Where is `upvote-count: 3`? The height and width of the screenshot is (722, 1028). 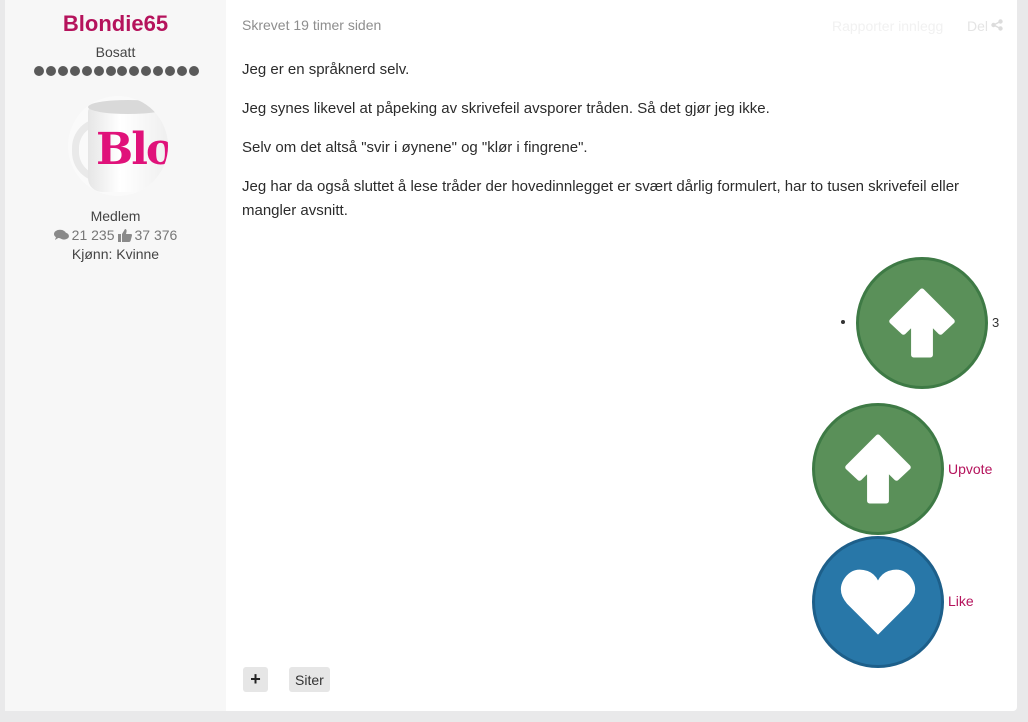 upvote-count: 3 is located at coordinates (996, 322).